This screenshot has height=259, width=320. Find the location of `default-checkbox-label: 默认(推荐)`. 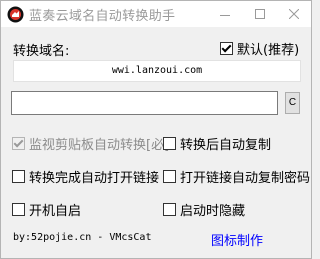

default-checkbox-label: 默认(推荐) is located at coordinates (268, 50).